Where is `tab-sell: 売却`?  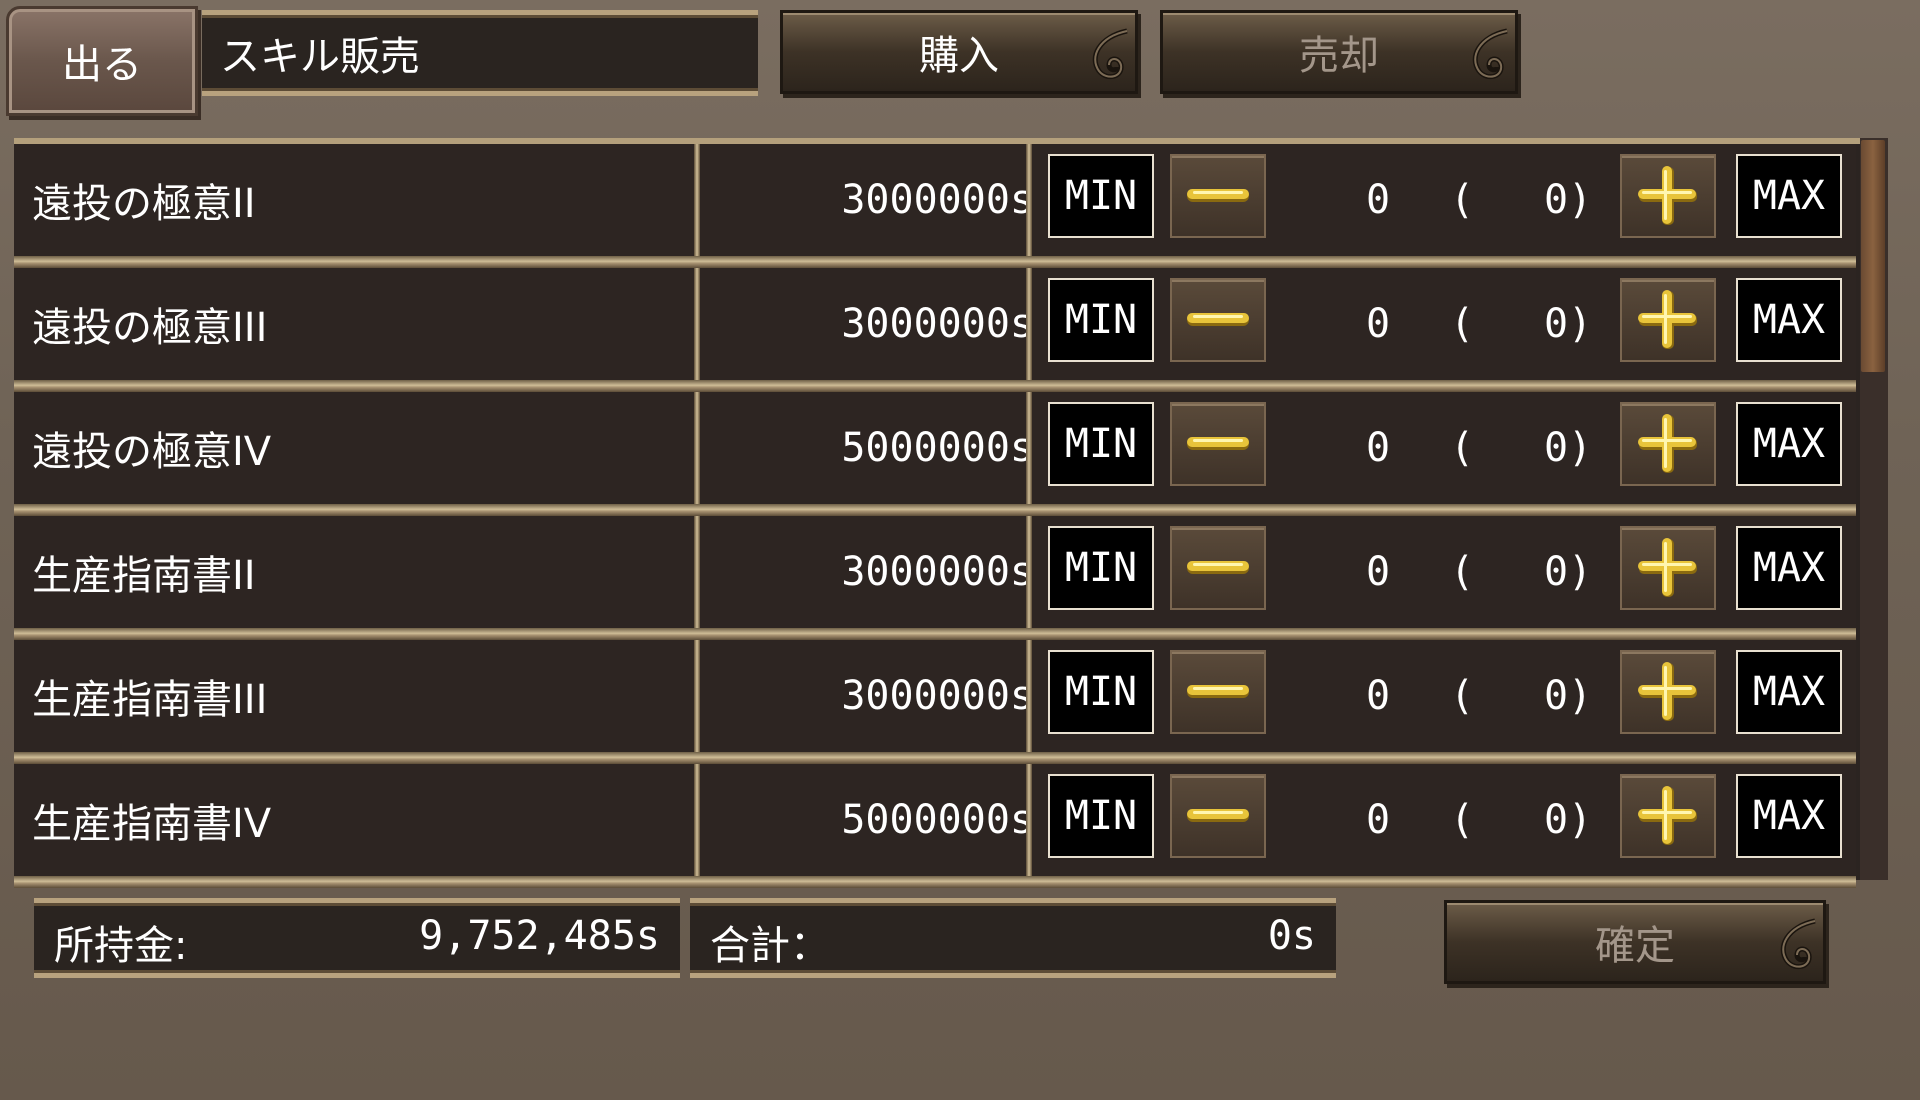
tab-sell: 売却 is located at coordinates (1339, 52).